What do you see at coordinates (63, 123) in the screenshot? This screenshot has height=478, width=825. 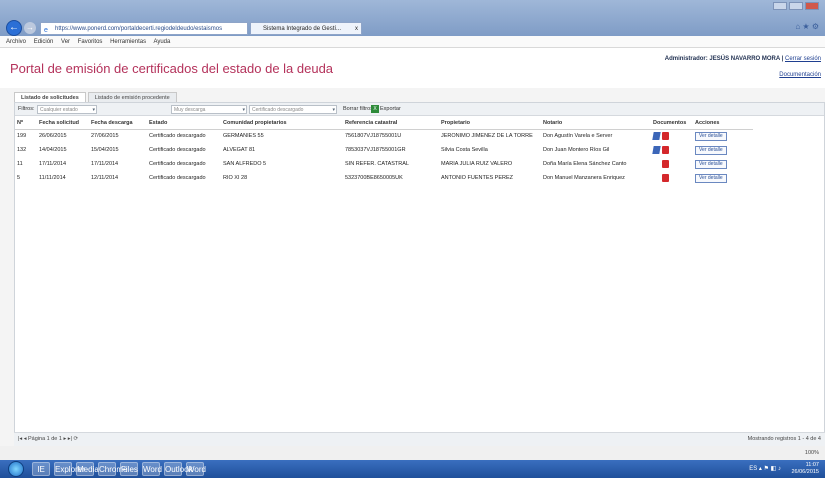 I see `col-fecha-solicitud: Fecha solicitud` at bounding box center [63, 123].